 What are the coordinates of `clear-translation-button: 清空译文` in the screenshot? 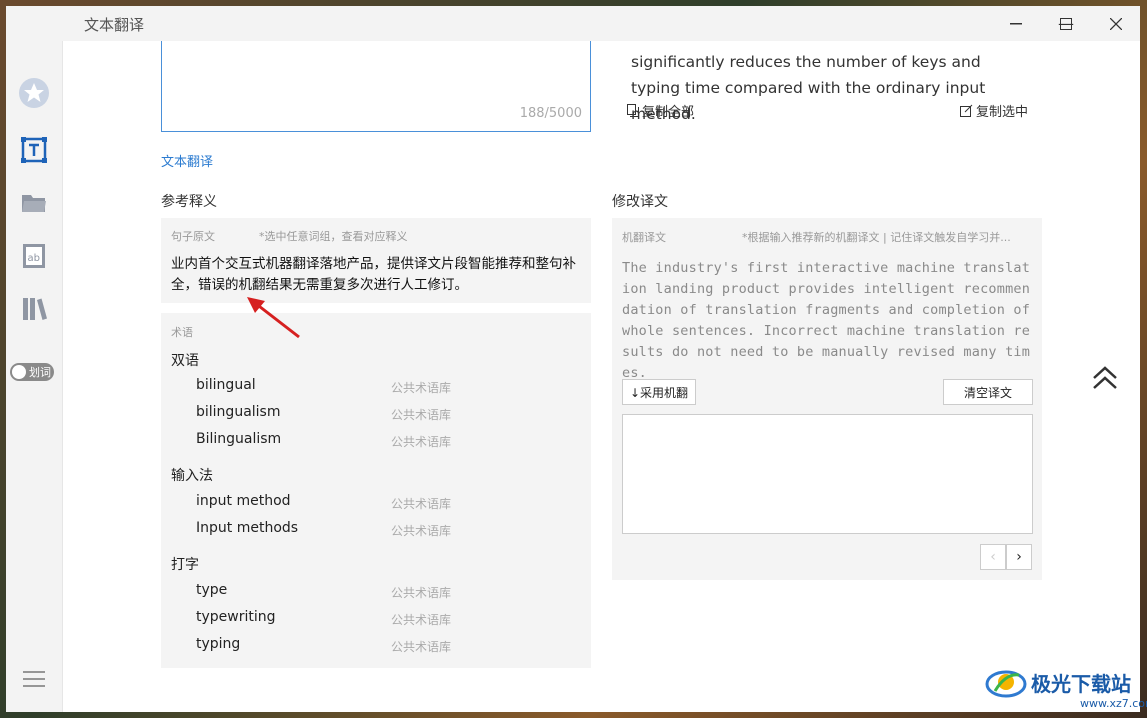 It's located at (988, 392).